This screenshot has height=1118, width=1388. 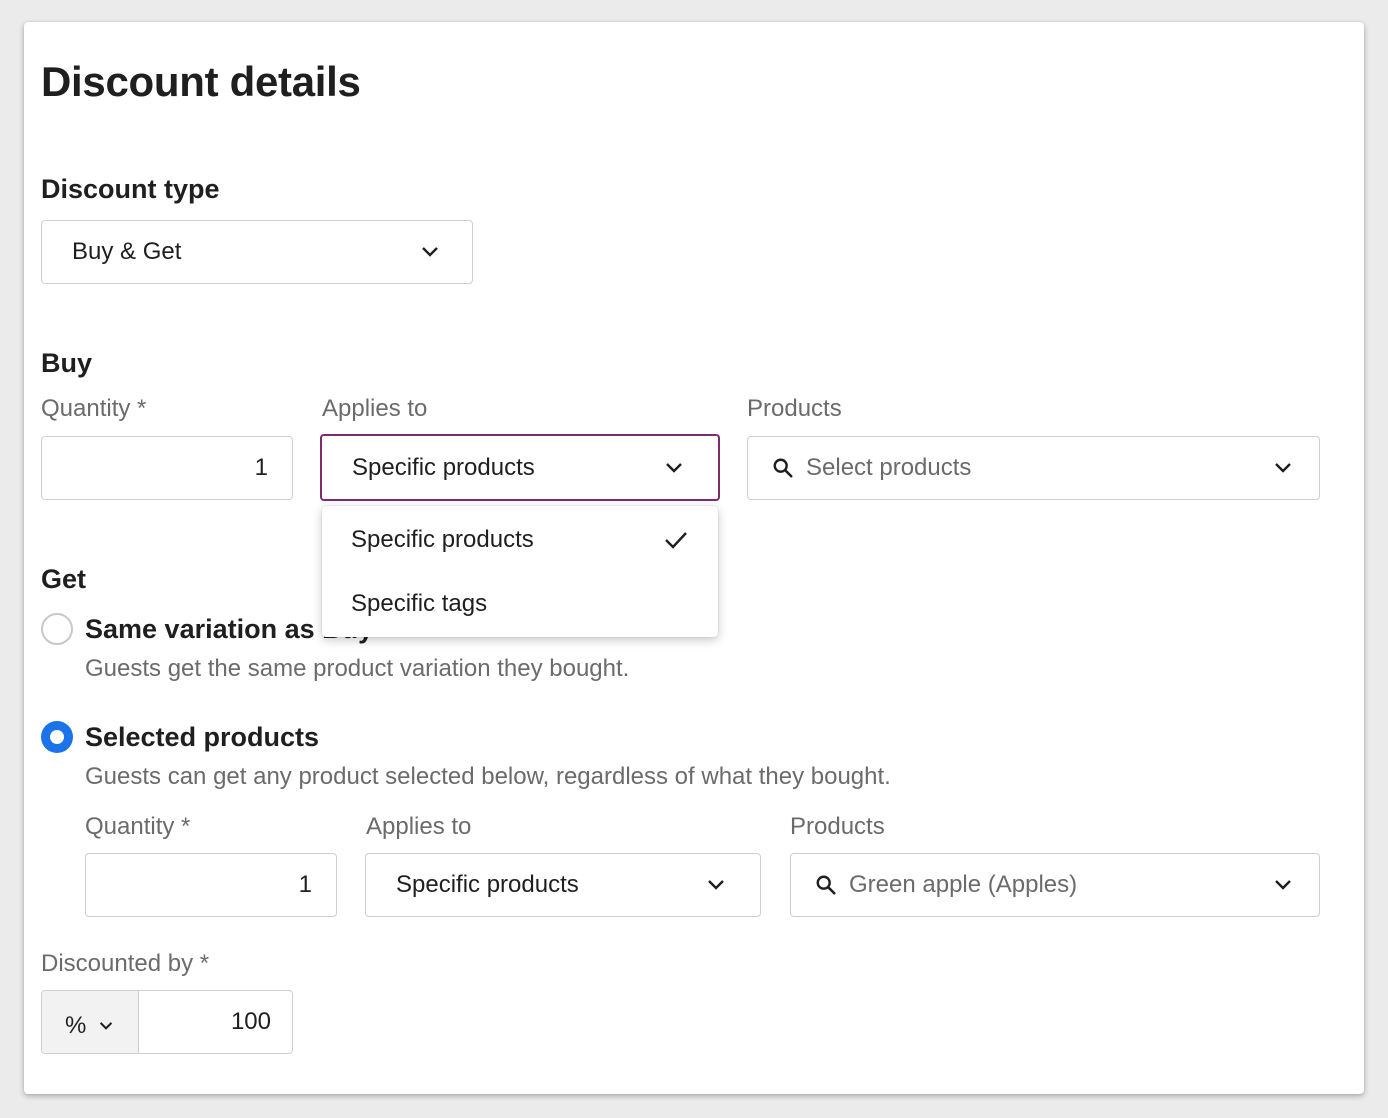 What do you see at coordinates (419, 603) in the screenshot?
I see `menu-item-label: Specific tags` at bounding box center [419, 603].